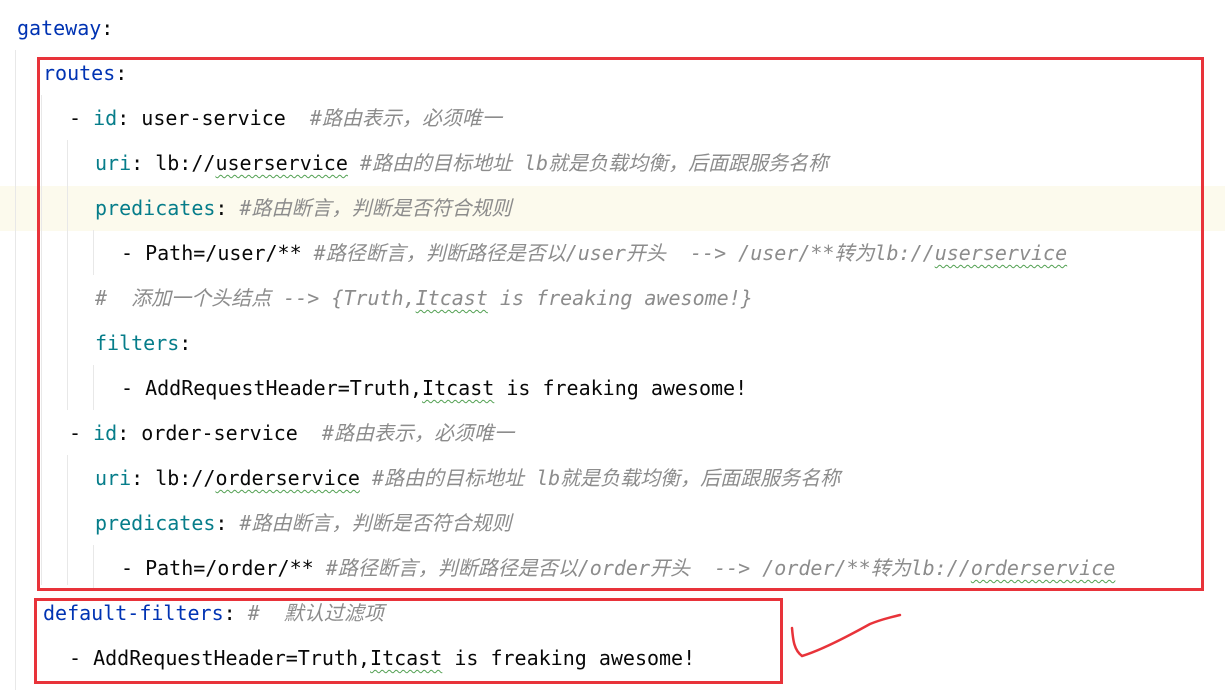  I want to click on default-filters-highlight-box, so click(408, 641).